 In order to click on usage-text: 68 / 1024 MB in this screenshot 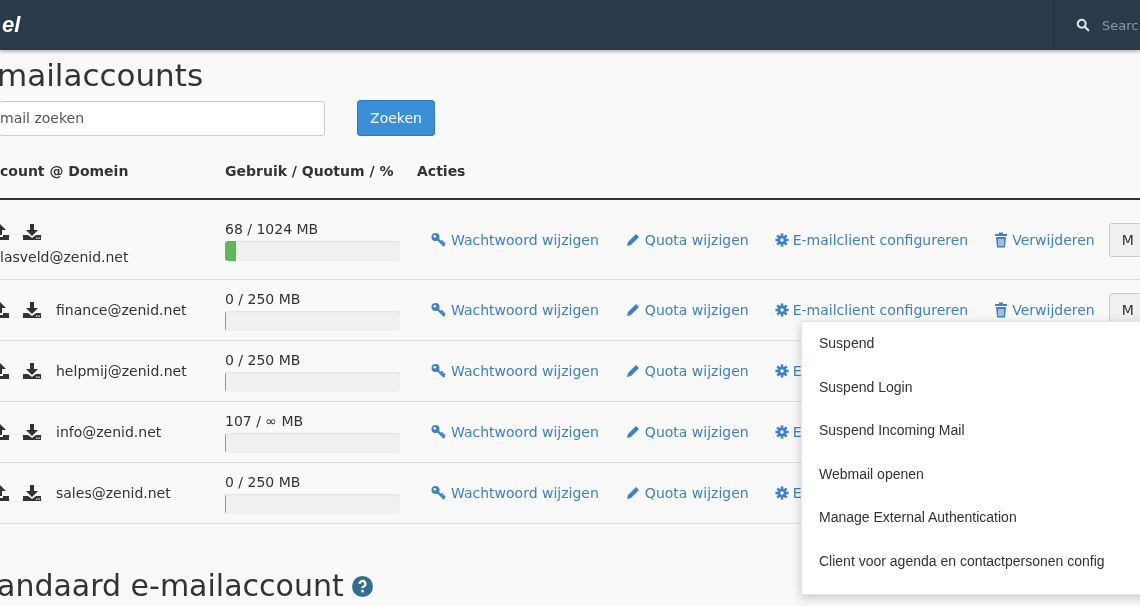, I will do `click(272, 228)`.